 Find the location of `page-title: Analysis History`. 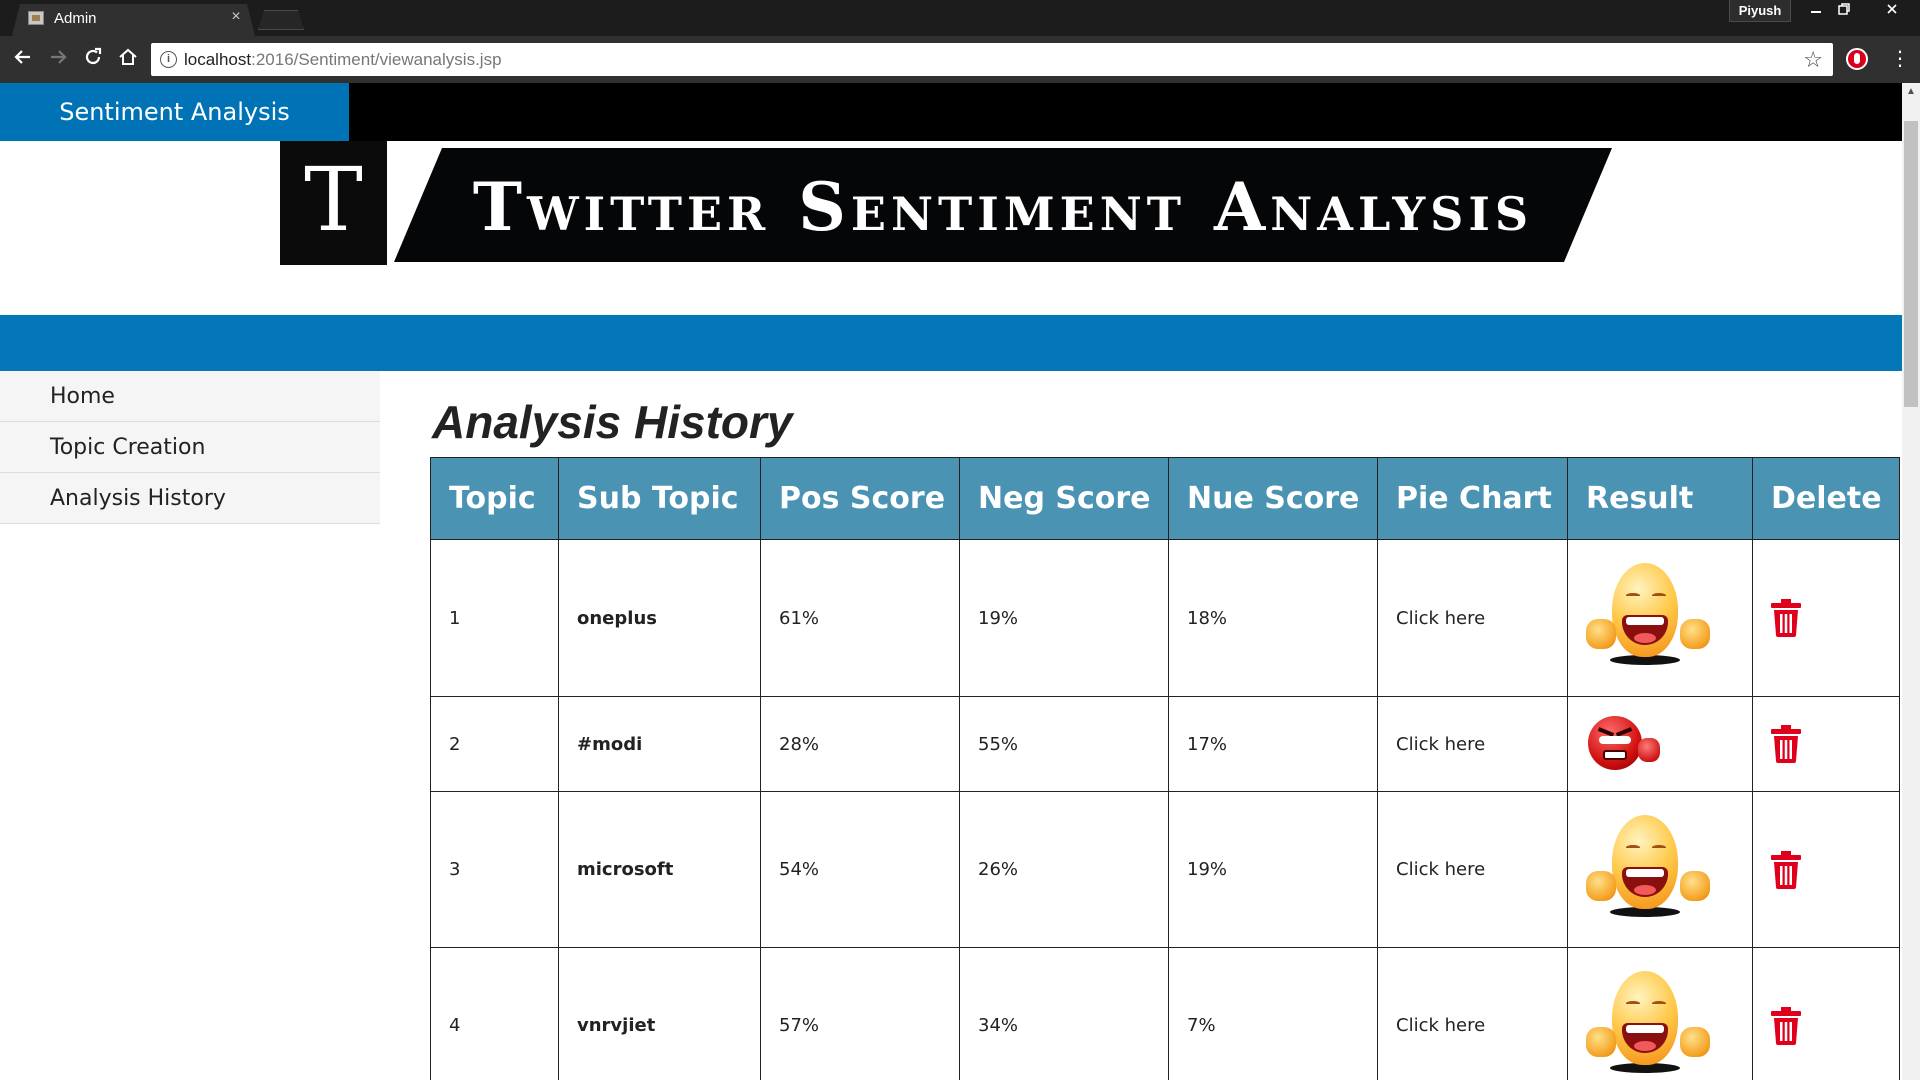

page-title: Analysis History is located at coordinates (612, 422).